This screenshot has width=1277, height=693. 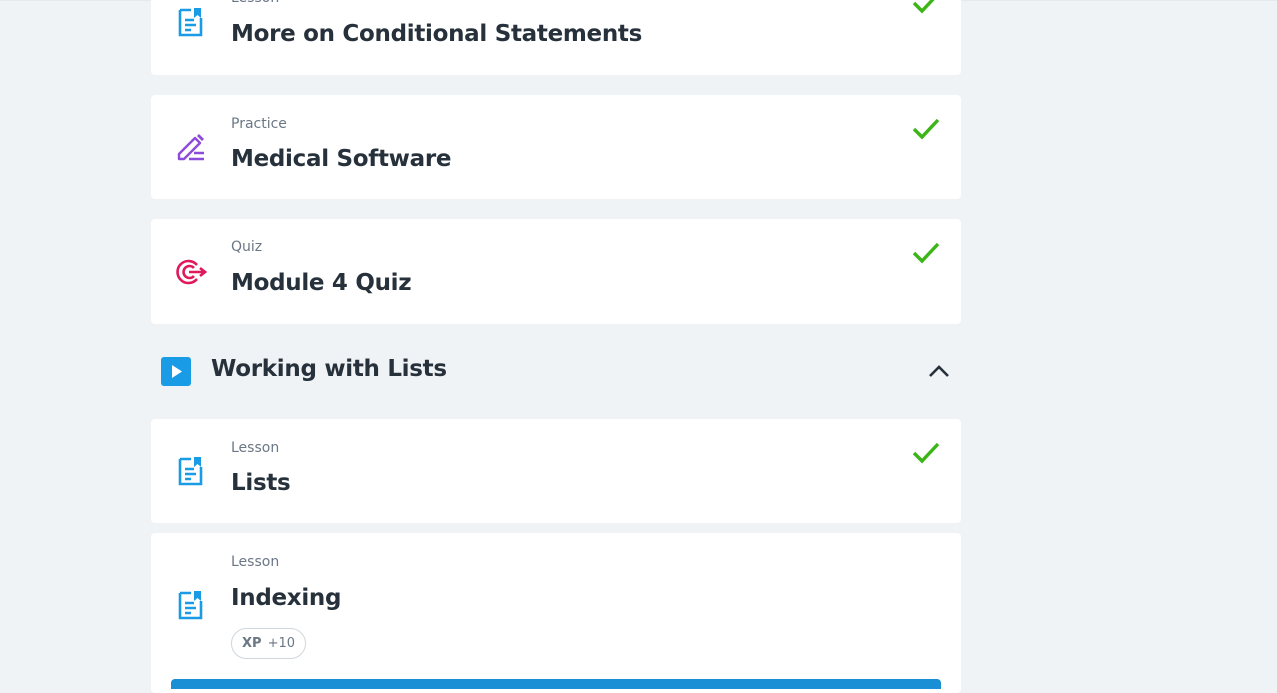 I want to click on quiz-card-module-4: Quiz Module 4 Quiz, so click(x=556, y=271).